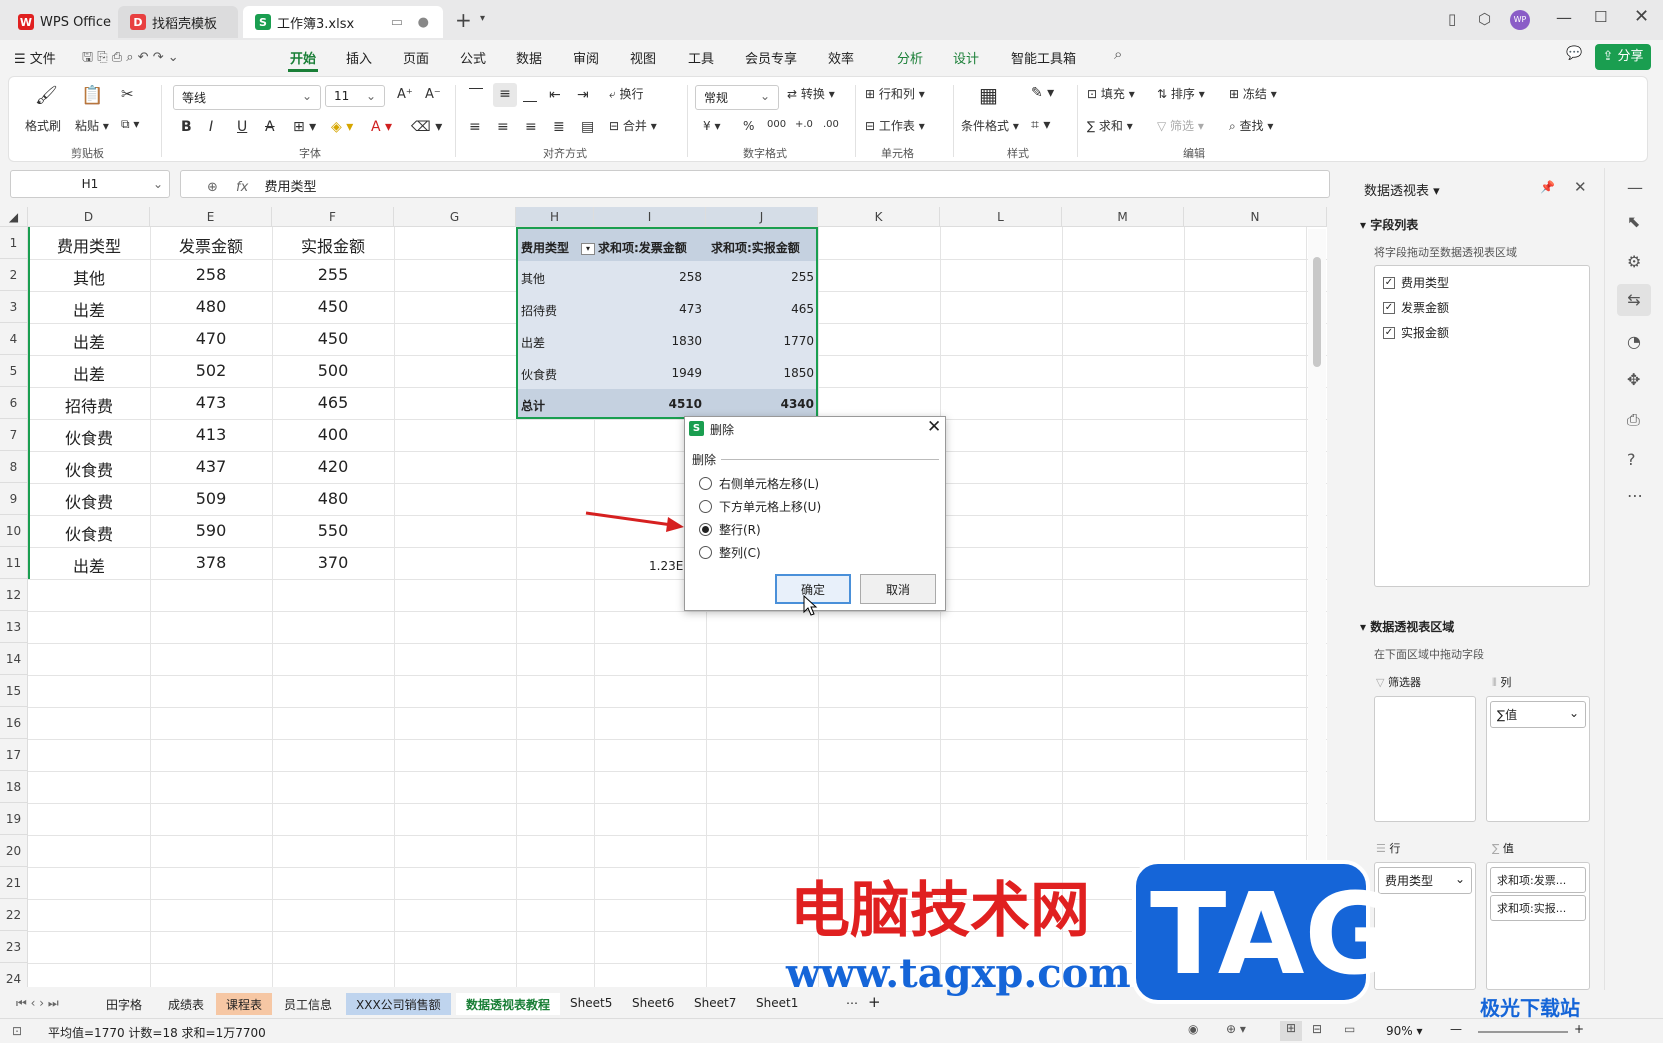 The image size is (1663, 1043). What do you see at coordinates (588, 249) in the screenshot?
I see `pivot-filter-dropdown-icon: ▾` at bounding box center [588, 249].